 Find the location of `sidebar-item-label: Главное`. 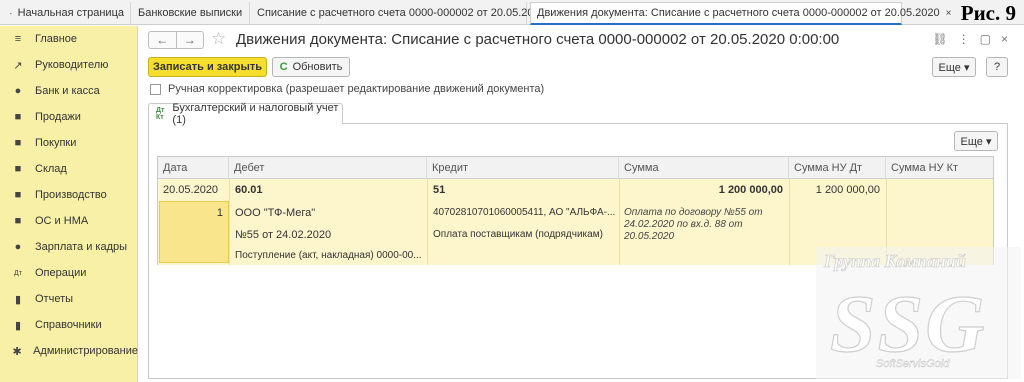

sidebar-item-label: Главное is located at coordinates (56, 39).